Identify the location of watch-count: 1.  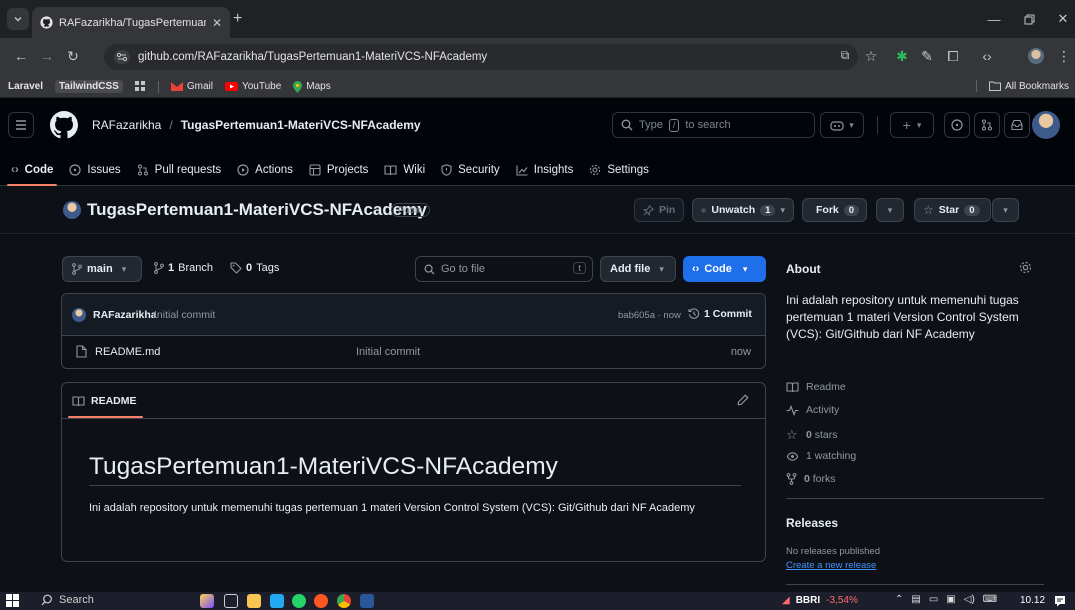
(768, 210).